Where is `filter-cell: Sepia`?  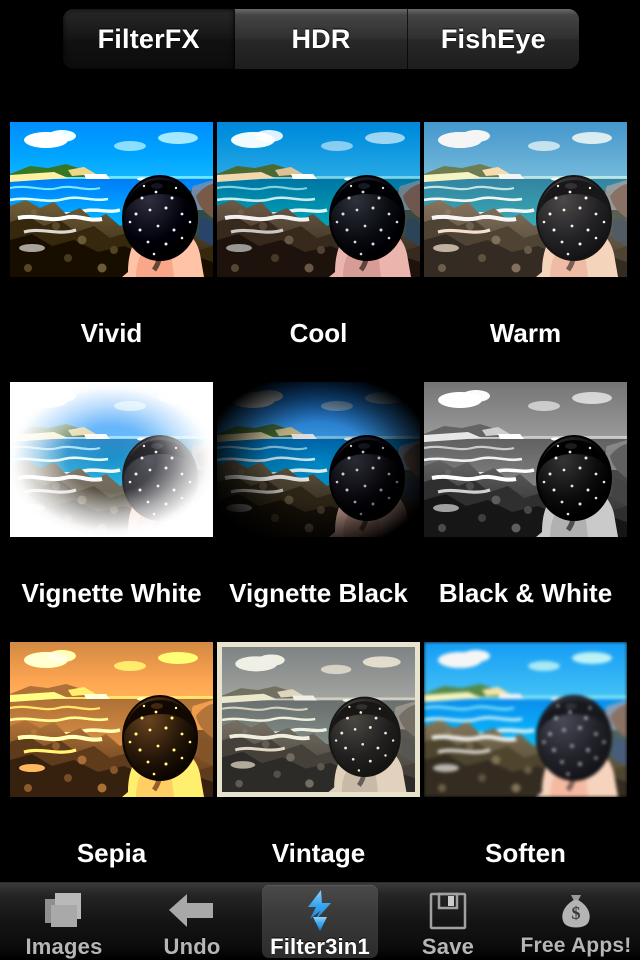 filter-cell: Sepia is located at coordinates (111, 755).